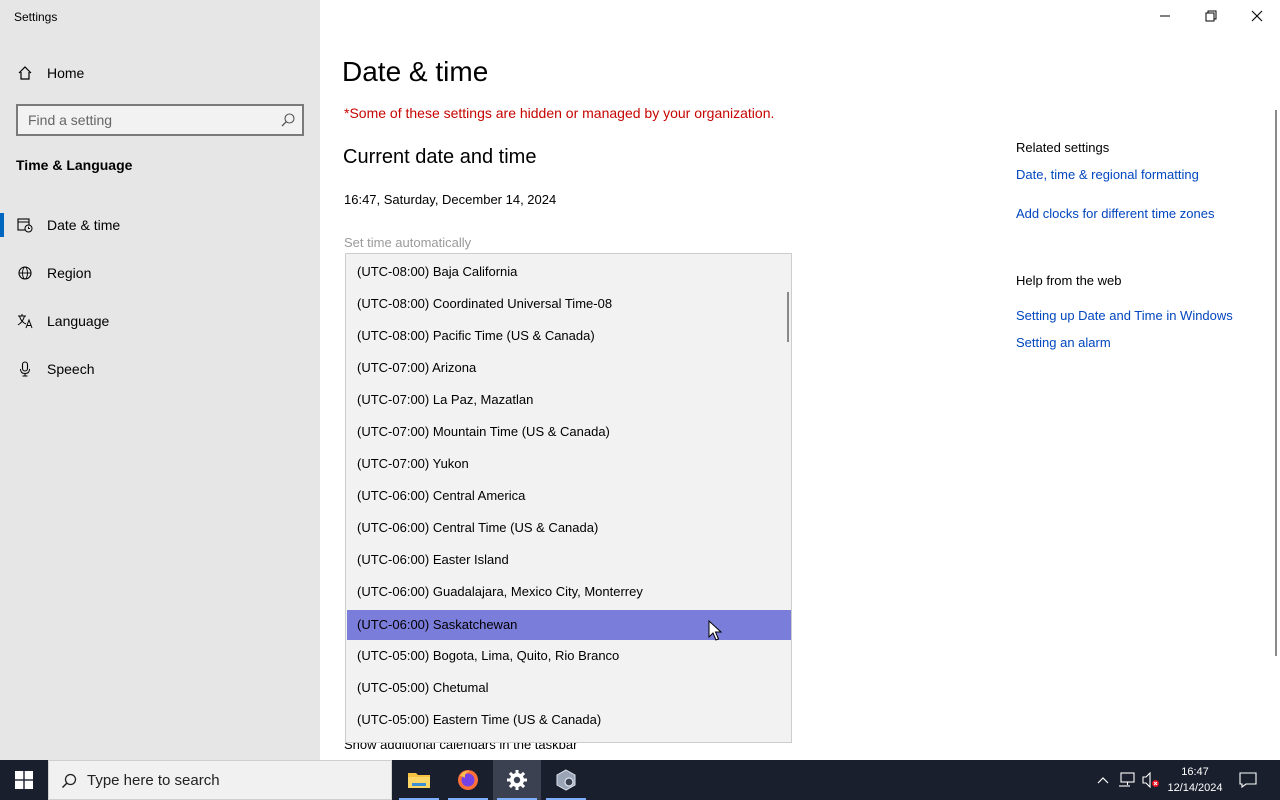 The width and height of the screenshot is (1280, 800). Describe the element at coordinates (25, 369) in the screenshot. I see `microphone-icon` at that location.